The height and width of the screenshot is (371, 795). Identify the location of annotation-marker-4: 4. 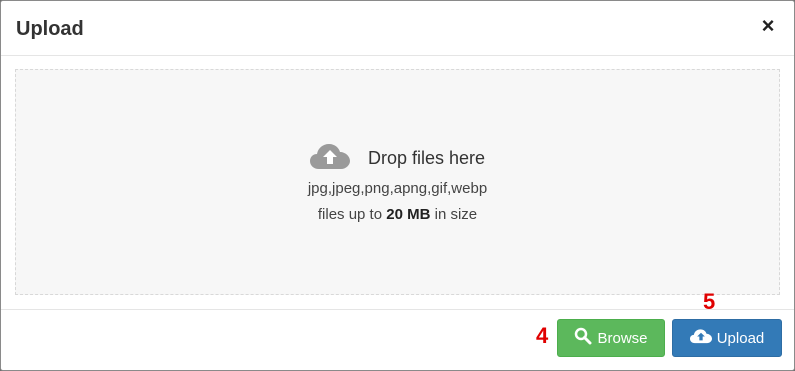
(542, 335).